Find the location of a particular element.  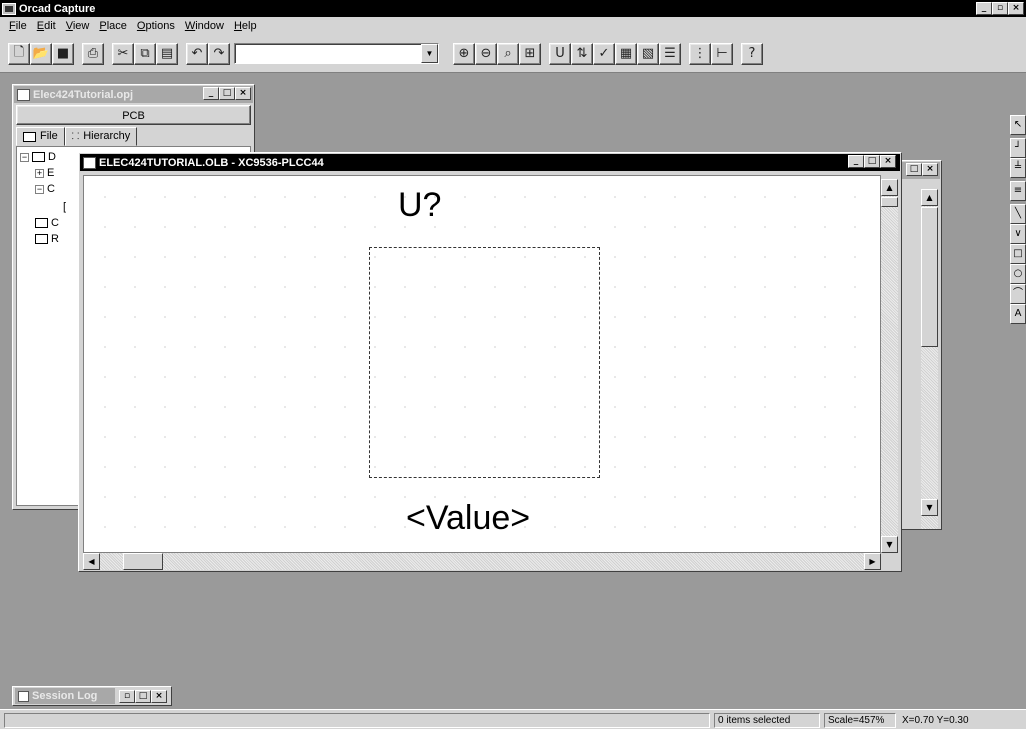

menu-window-label: indow is located at coordinates (209, 26).